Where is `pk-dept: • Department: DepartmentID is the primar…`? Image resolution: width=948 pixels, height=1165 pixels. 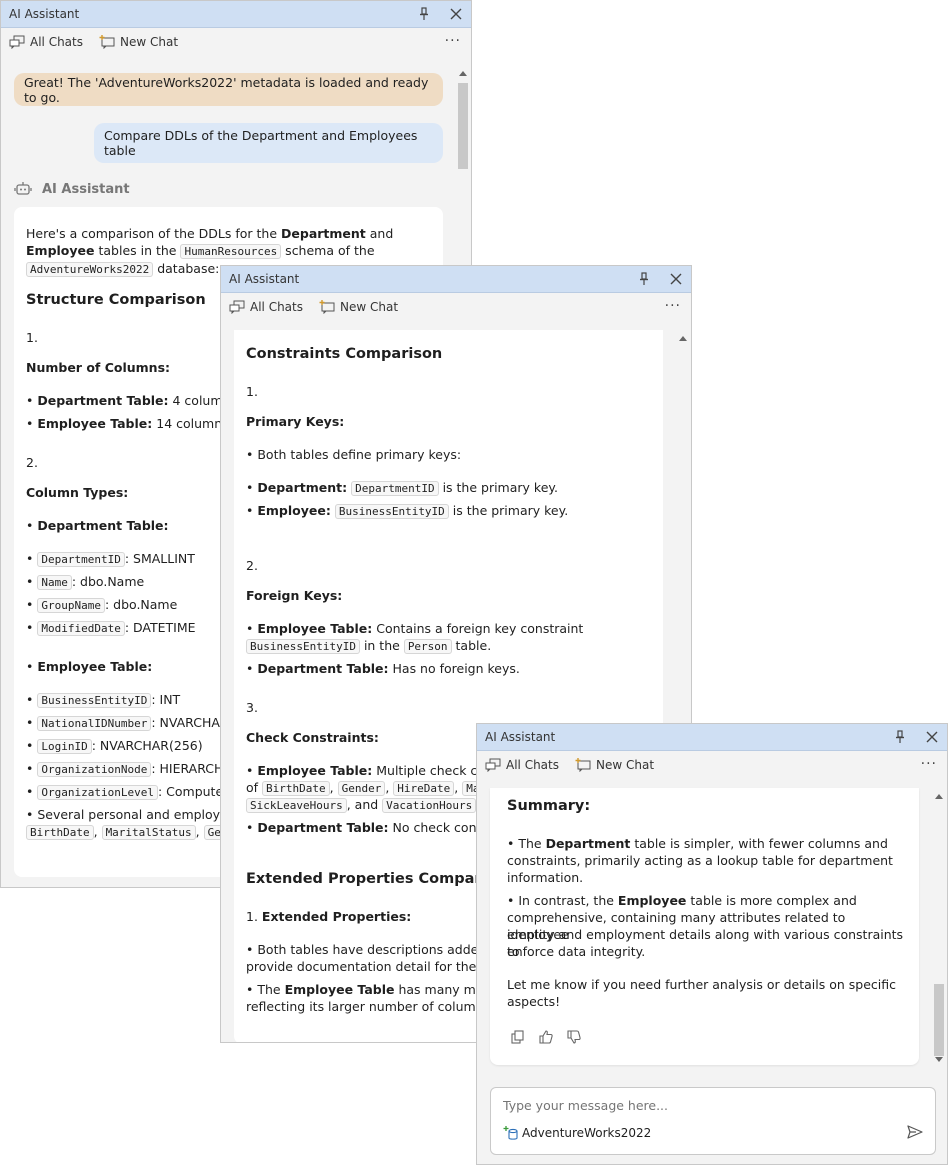
pk-dept: • Department: DepartmentID is the primar… is located at coordinates (402, 488).